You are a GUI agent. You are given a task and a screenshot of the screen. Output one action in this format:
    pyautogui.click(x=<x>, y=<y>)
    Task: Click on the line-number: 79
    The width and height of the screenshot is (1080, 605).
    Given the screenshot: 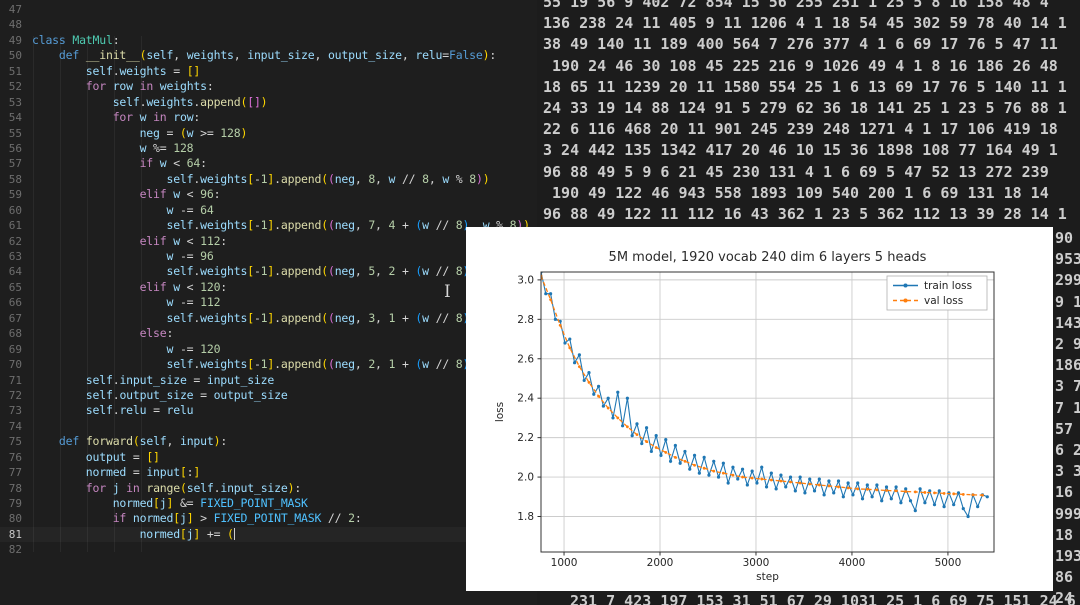 What is the action you would take?
    pyautogui.click(x=11, y=503)
    